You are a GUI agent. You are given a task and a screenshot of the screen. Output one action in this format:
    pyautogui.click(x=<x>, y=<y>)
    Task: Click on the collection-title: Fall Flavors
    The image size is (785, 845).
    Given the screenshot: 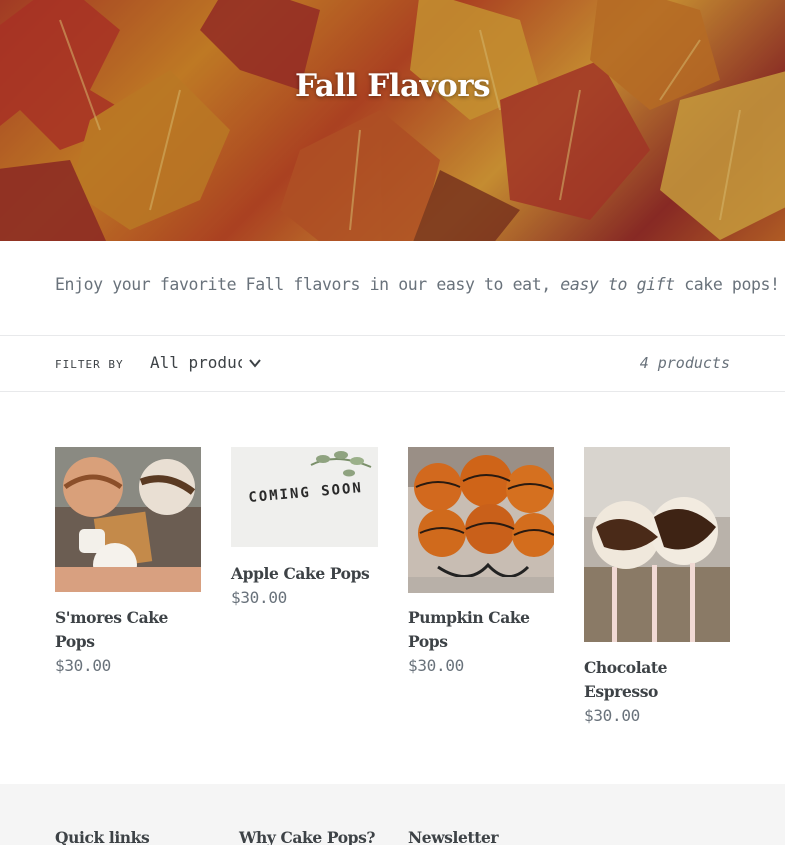 What is the action you would take?
    pyautogui.click(x=392, y=86)
    